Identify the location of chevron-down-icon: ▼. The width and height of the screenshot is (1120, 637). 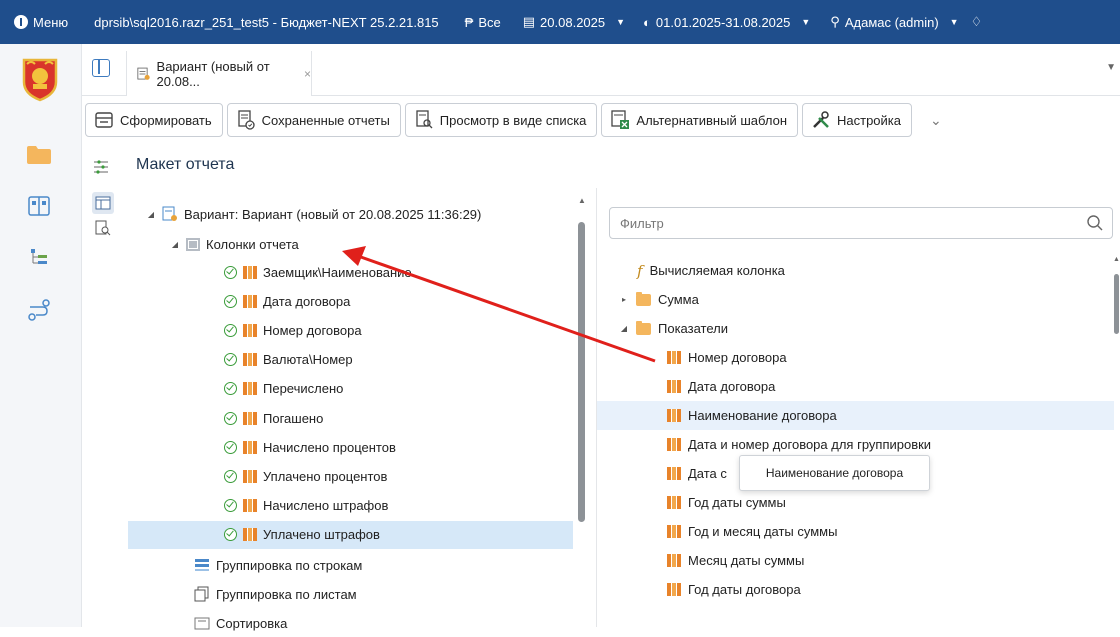
(1111, 67).